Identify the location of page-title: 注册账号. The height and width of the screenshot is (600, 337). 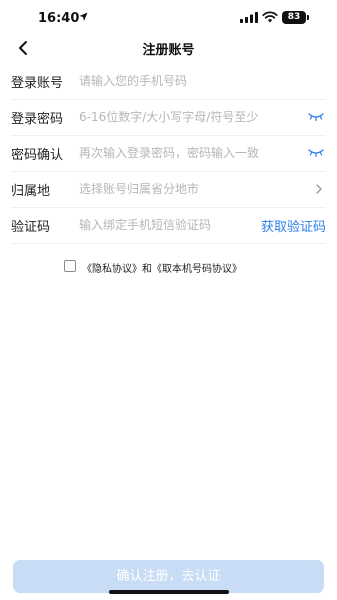
(168, 50).